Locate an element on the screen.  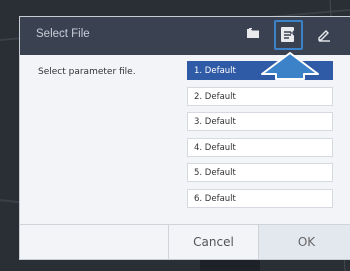
dialog-footer: Cancel OK is located at coordinates (185, 241).